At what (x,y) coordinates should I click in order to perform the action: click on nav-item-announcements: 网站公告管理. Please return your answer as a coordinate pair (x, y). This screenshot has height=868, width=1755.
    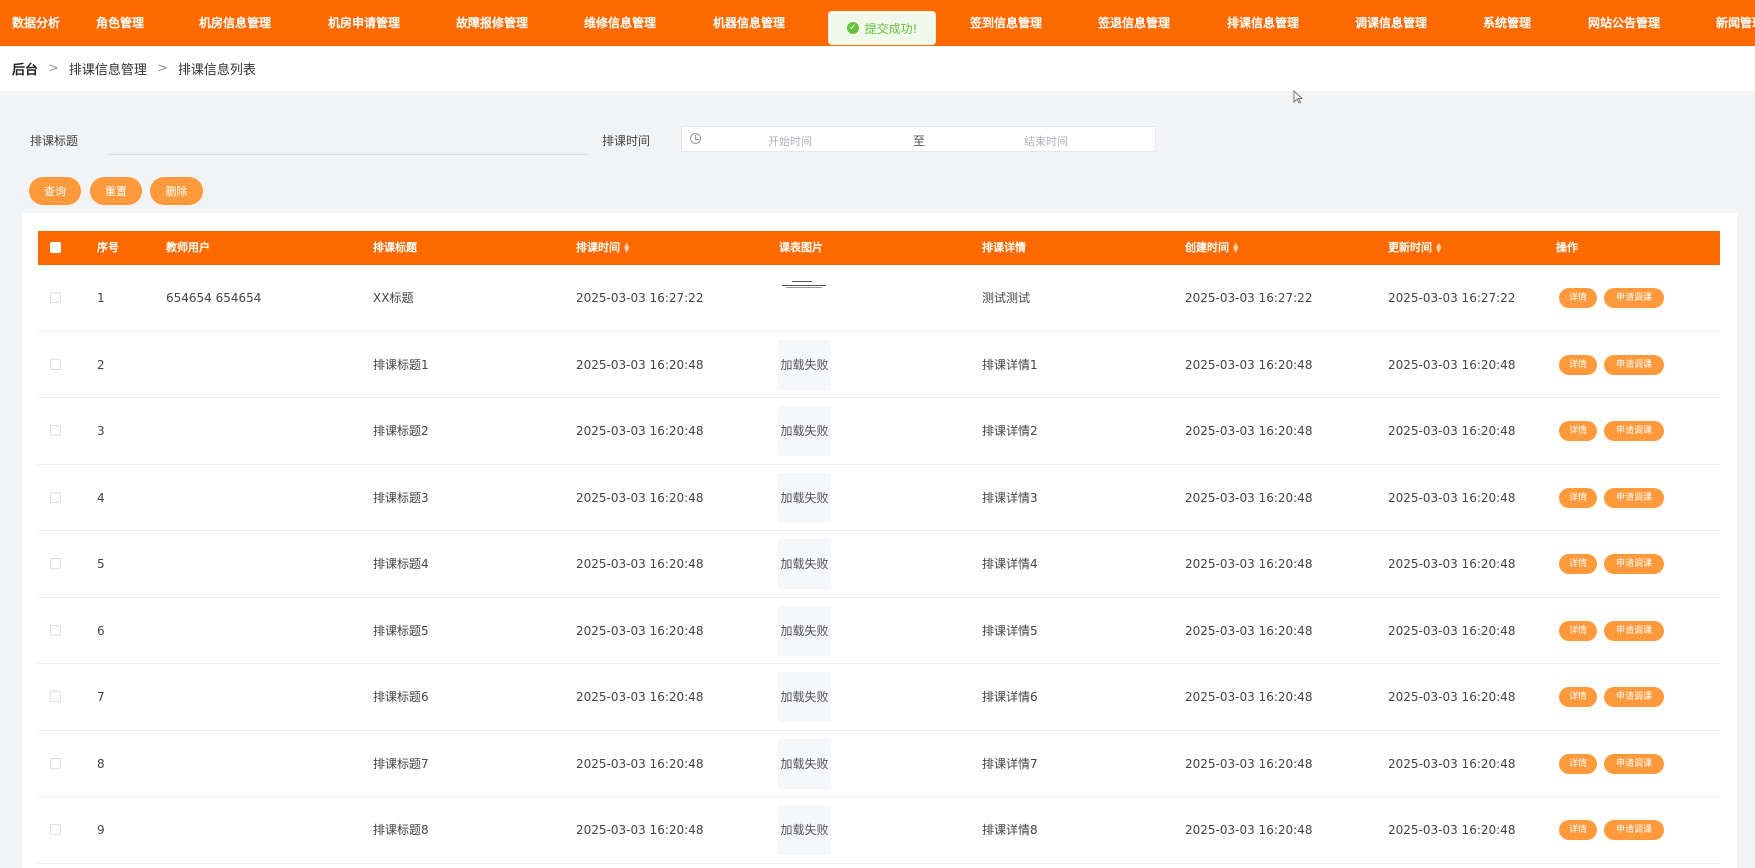
    Looking at the image, I should click on (1624, 23).